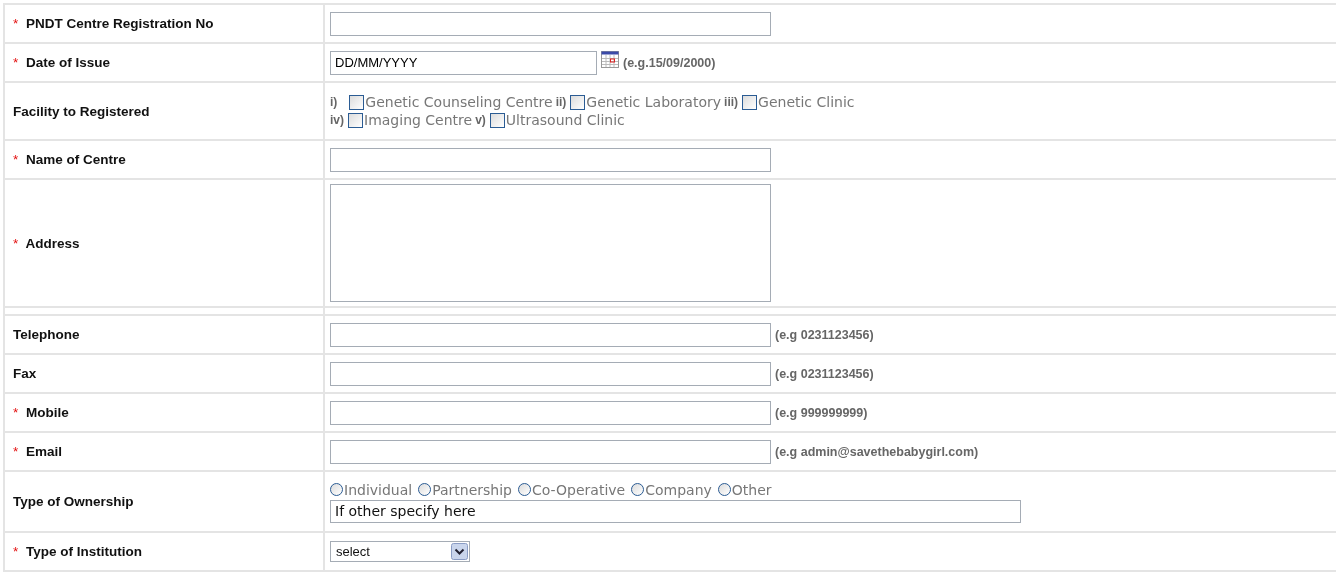 Image resolution: width=1336 pixels, height=586 pixels. I want to click on hint-text: (e.g admin@savethebabygirl.com), so click(877, 451).